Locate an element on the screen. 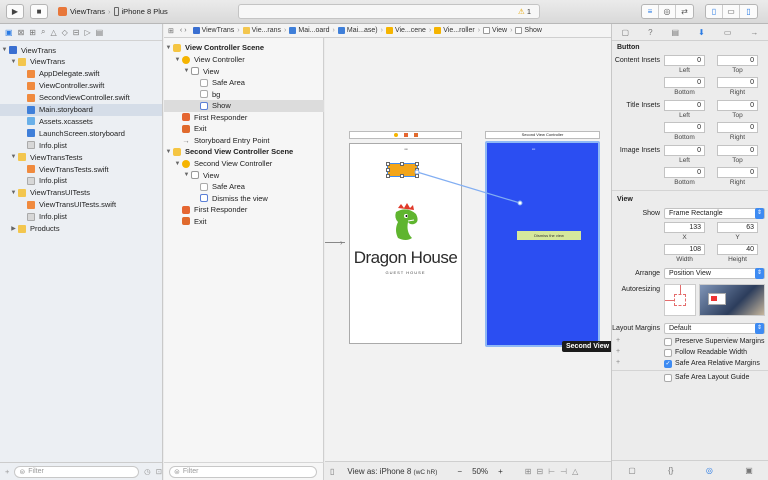 Image resolution: width=768 pixels, height=480 pixels. outline-exit: Exit is located at coordinates (244, 129).